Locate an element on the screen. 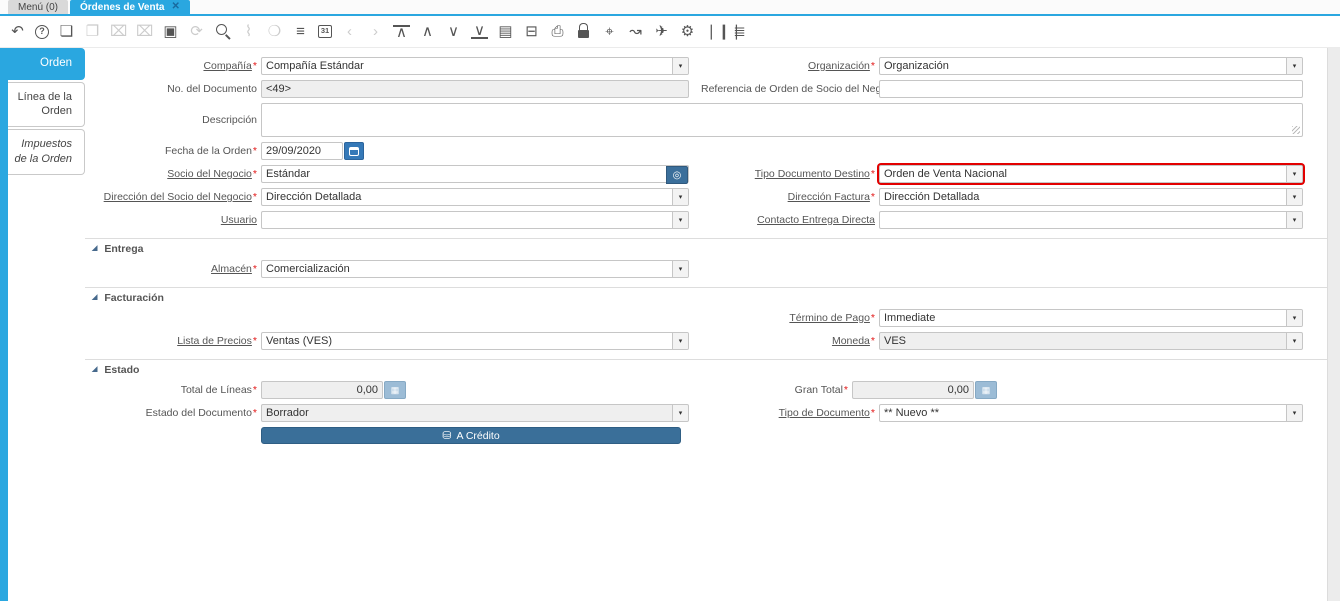  almacen-label: Almacén* is located at coordinates (234, 269).